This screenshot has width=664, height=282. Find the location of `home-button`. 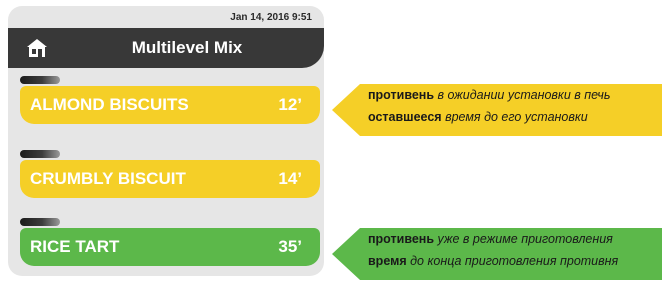

home-button is located at coordinates (37, 48).